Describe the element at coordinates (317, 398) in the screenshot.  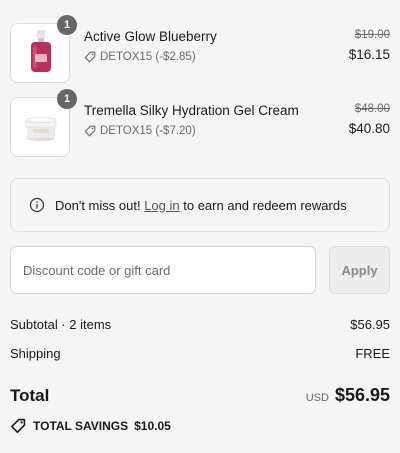
I see `currency-code: USD` at that location.